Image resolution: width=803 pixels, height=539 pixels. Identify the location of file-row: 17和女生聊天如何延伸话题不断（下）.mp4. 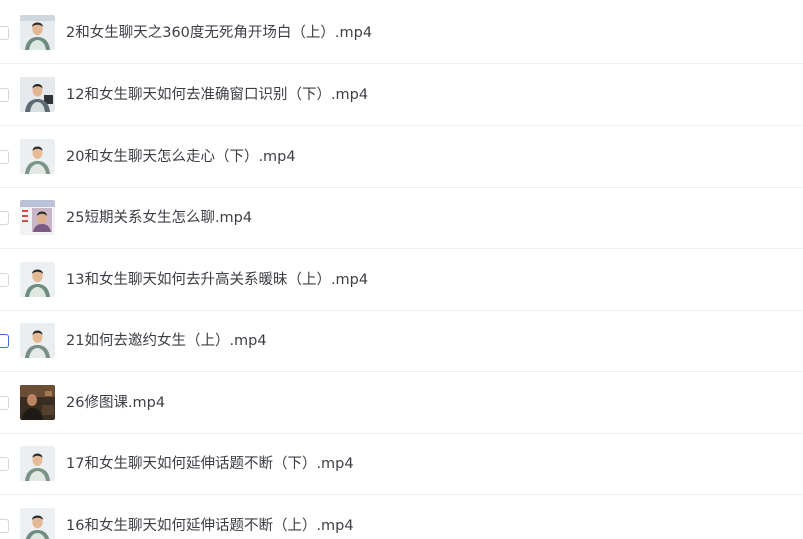
(401, 464).